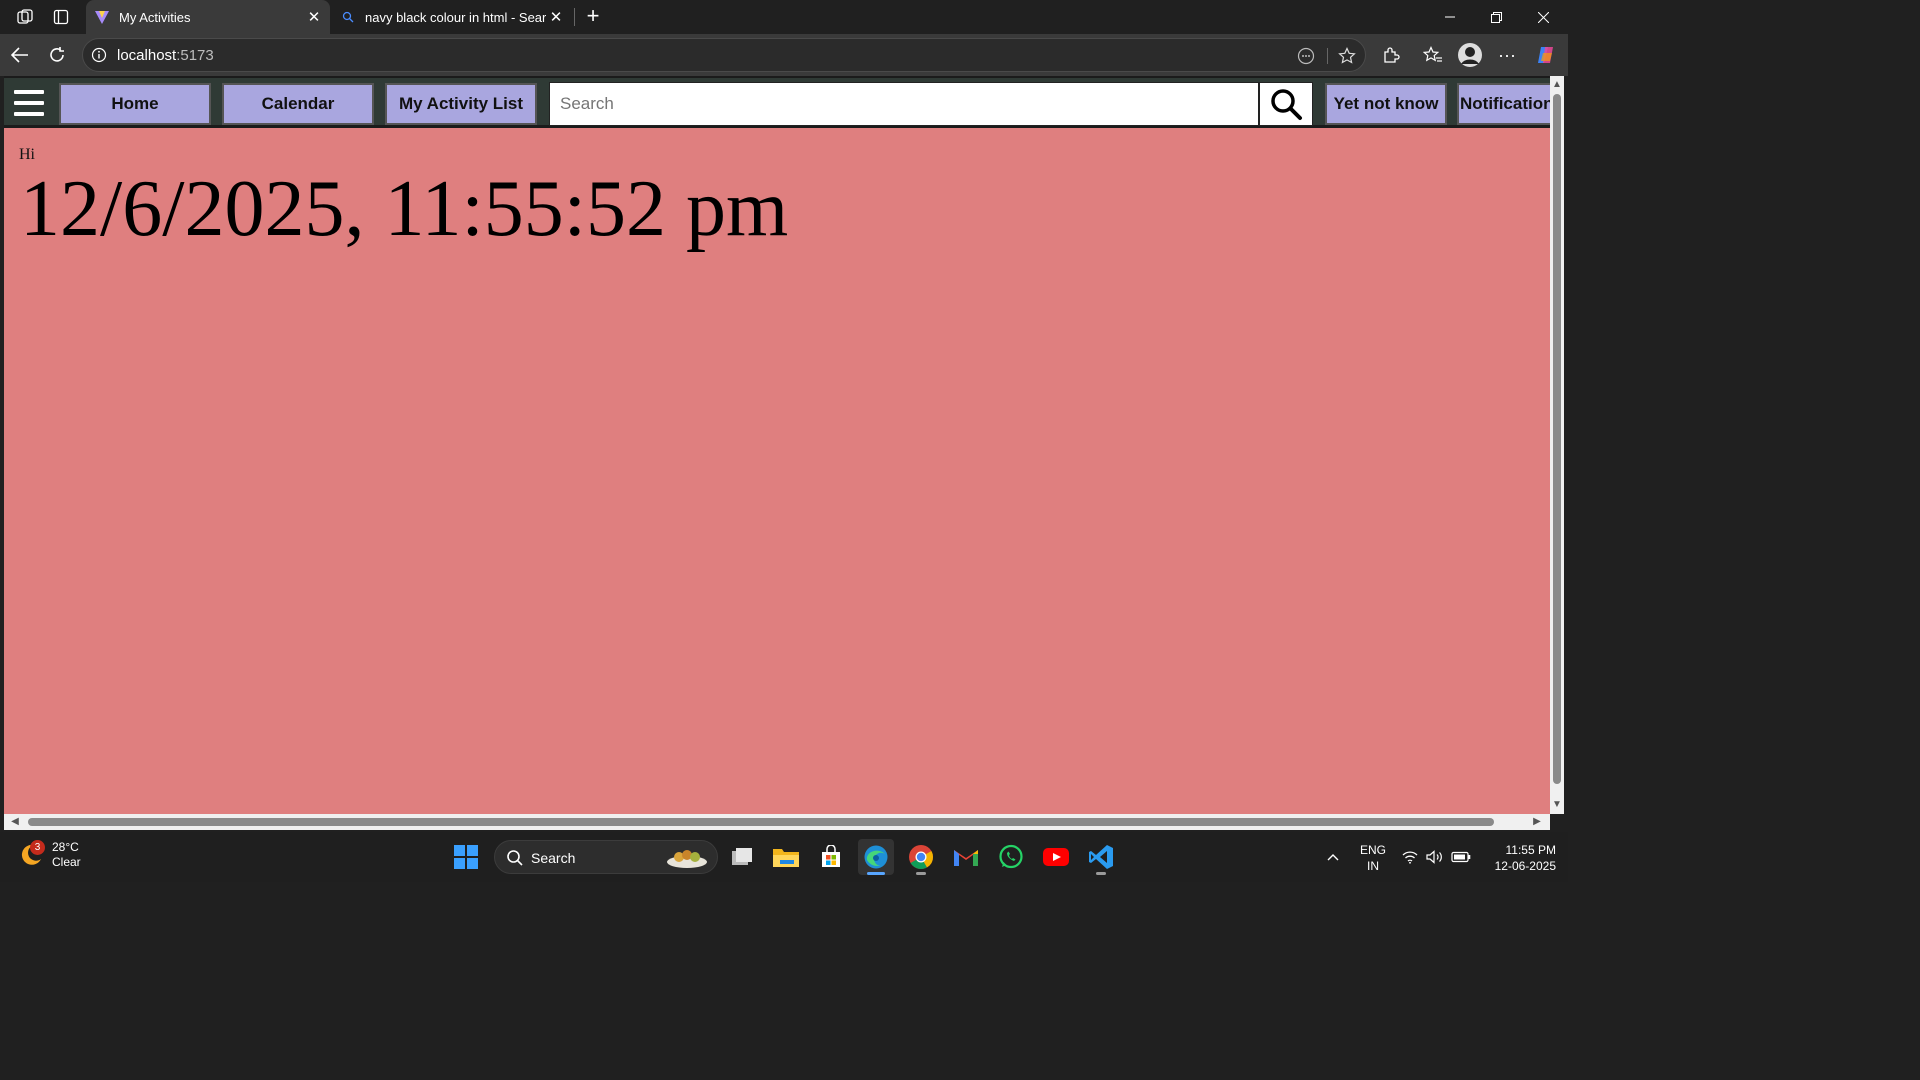 This screenshot has width=1920, height=1080. I want to click on tab-my-activities: My Activities ✕, so click(208, 17).